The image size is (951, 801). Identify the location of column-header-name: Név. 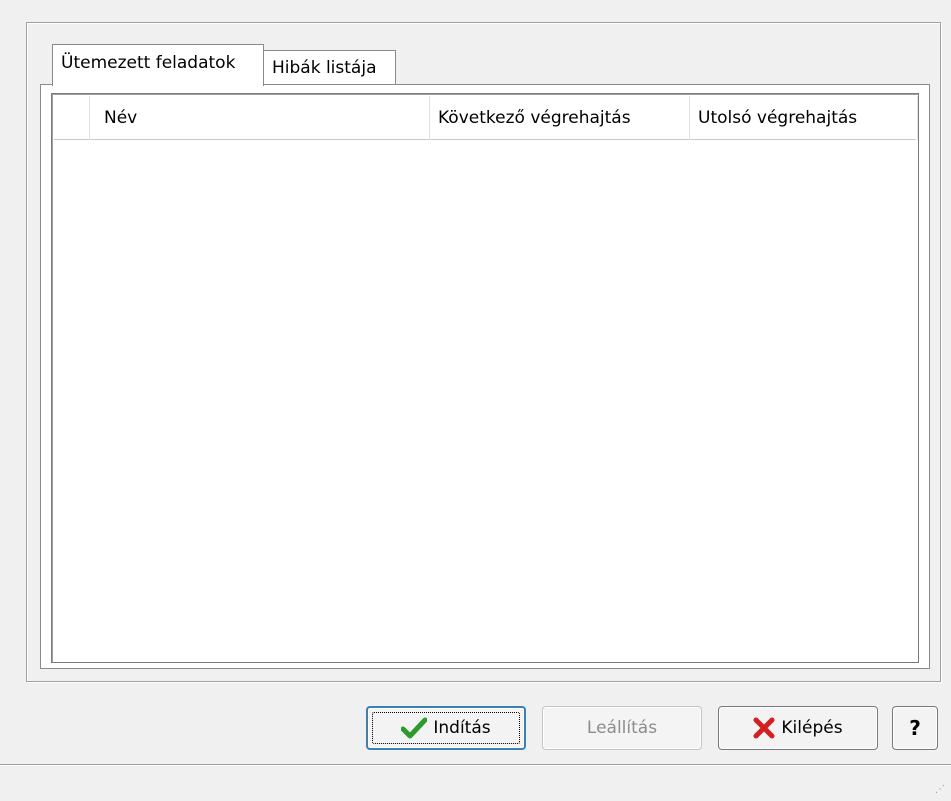
(260, 118).